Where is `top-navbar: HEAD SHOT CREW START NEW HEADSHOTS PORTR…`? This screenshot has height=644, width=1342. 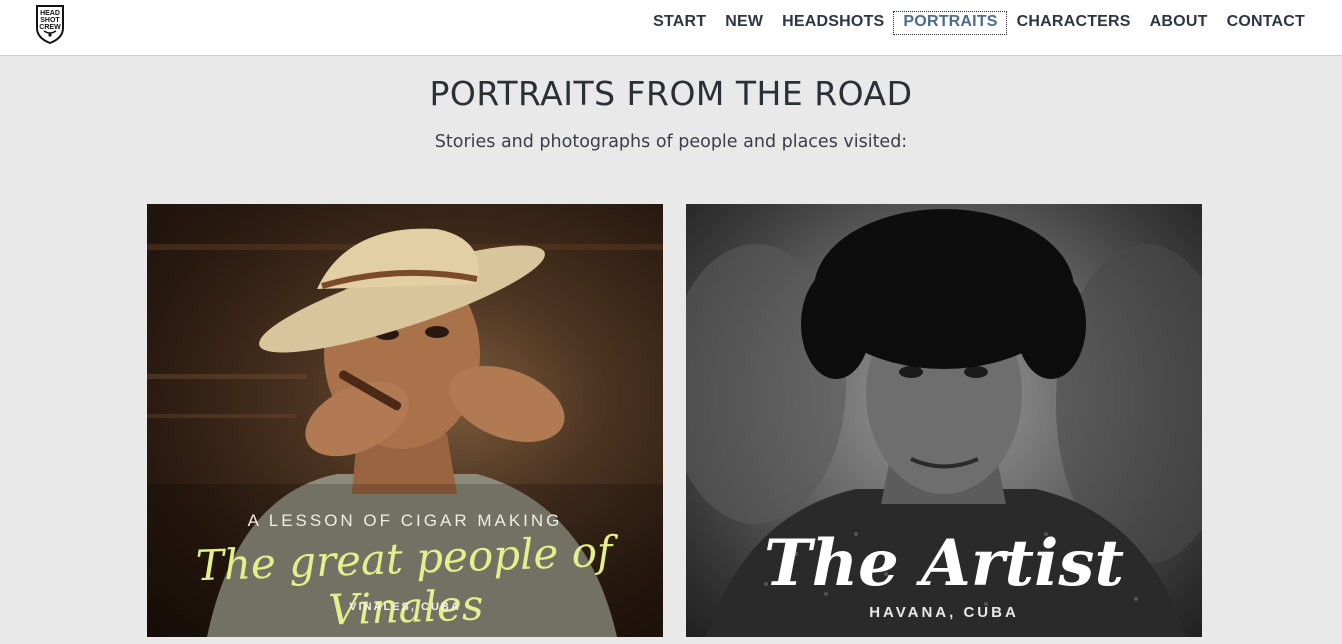
top-navbar: HEAD SHOT CREW START NEW HEADSHOTS PORTR… is located at coordinates (671, 28).